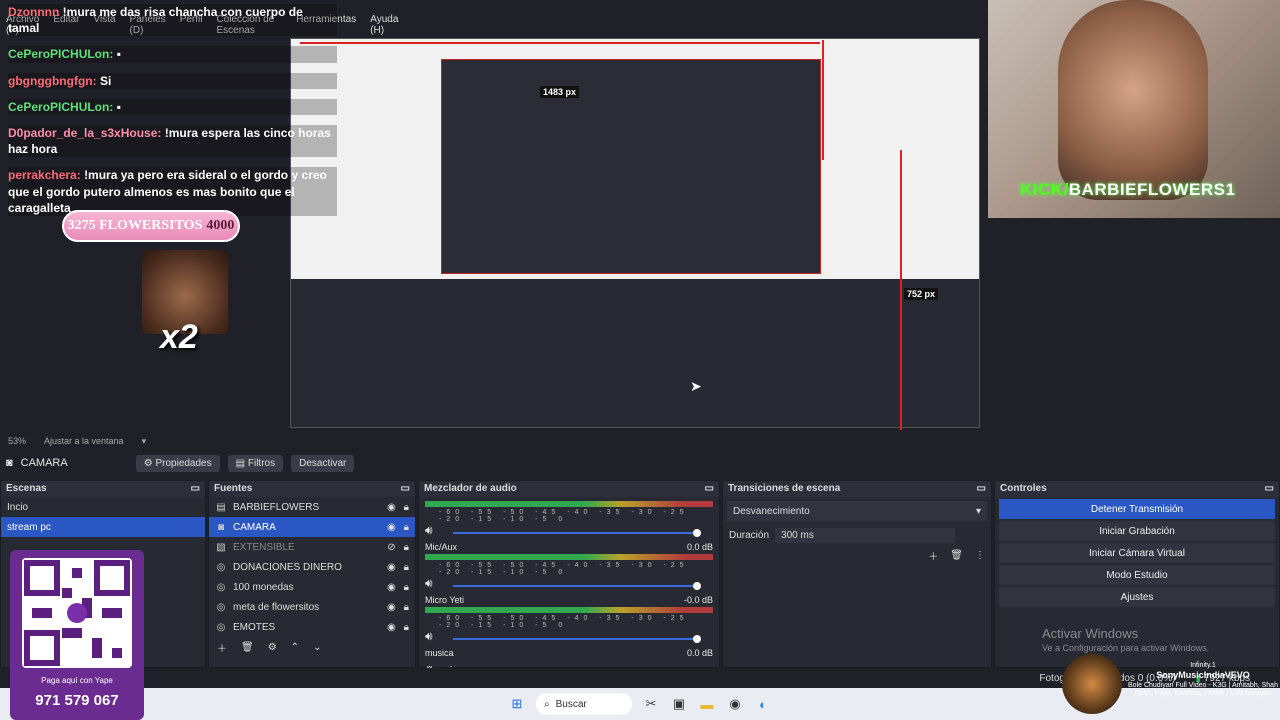  What do you see at coordinates (177, 463) in the screenshot?
I see `properties-button: ⚙ Propiedades` at bounding box center [177, 463].